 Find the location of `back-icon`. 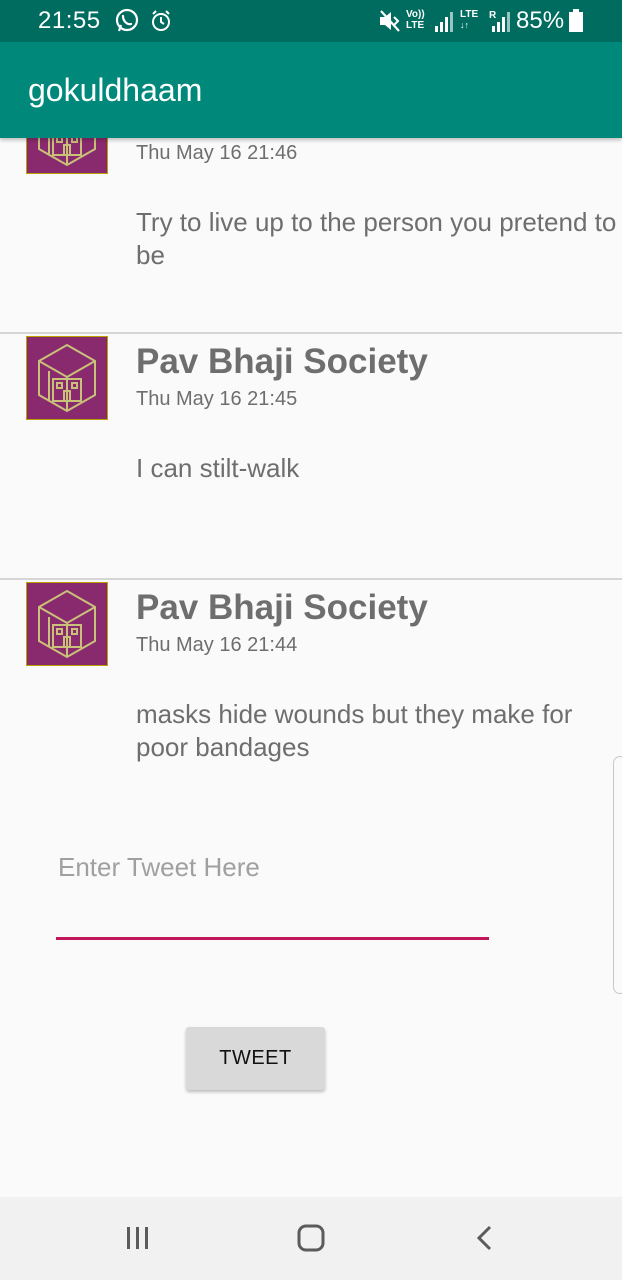

back-icon is located at coordinates (484, 1238).